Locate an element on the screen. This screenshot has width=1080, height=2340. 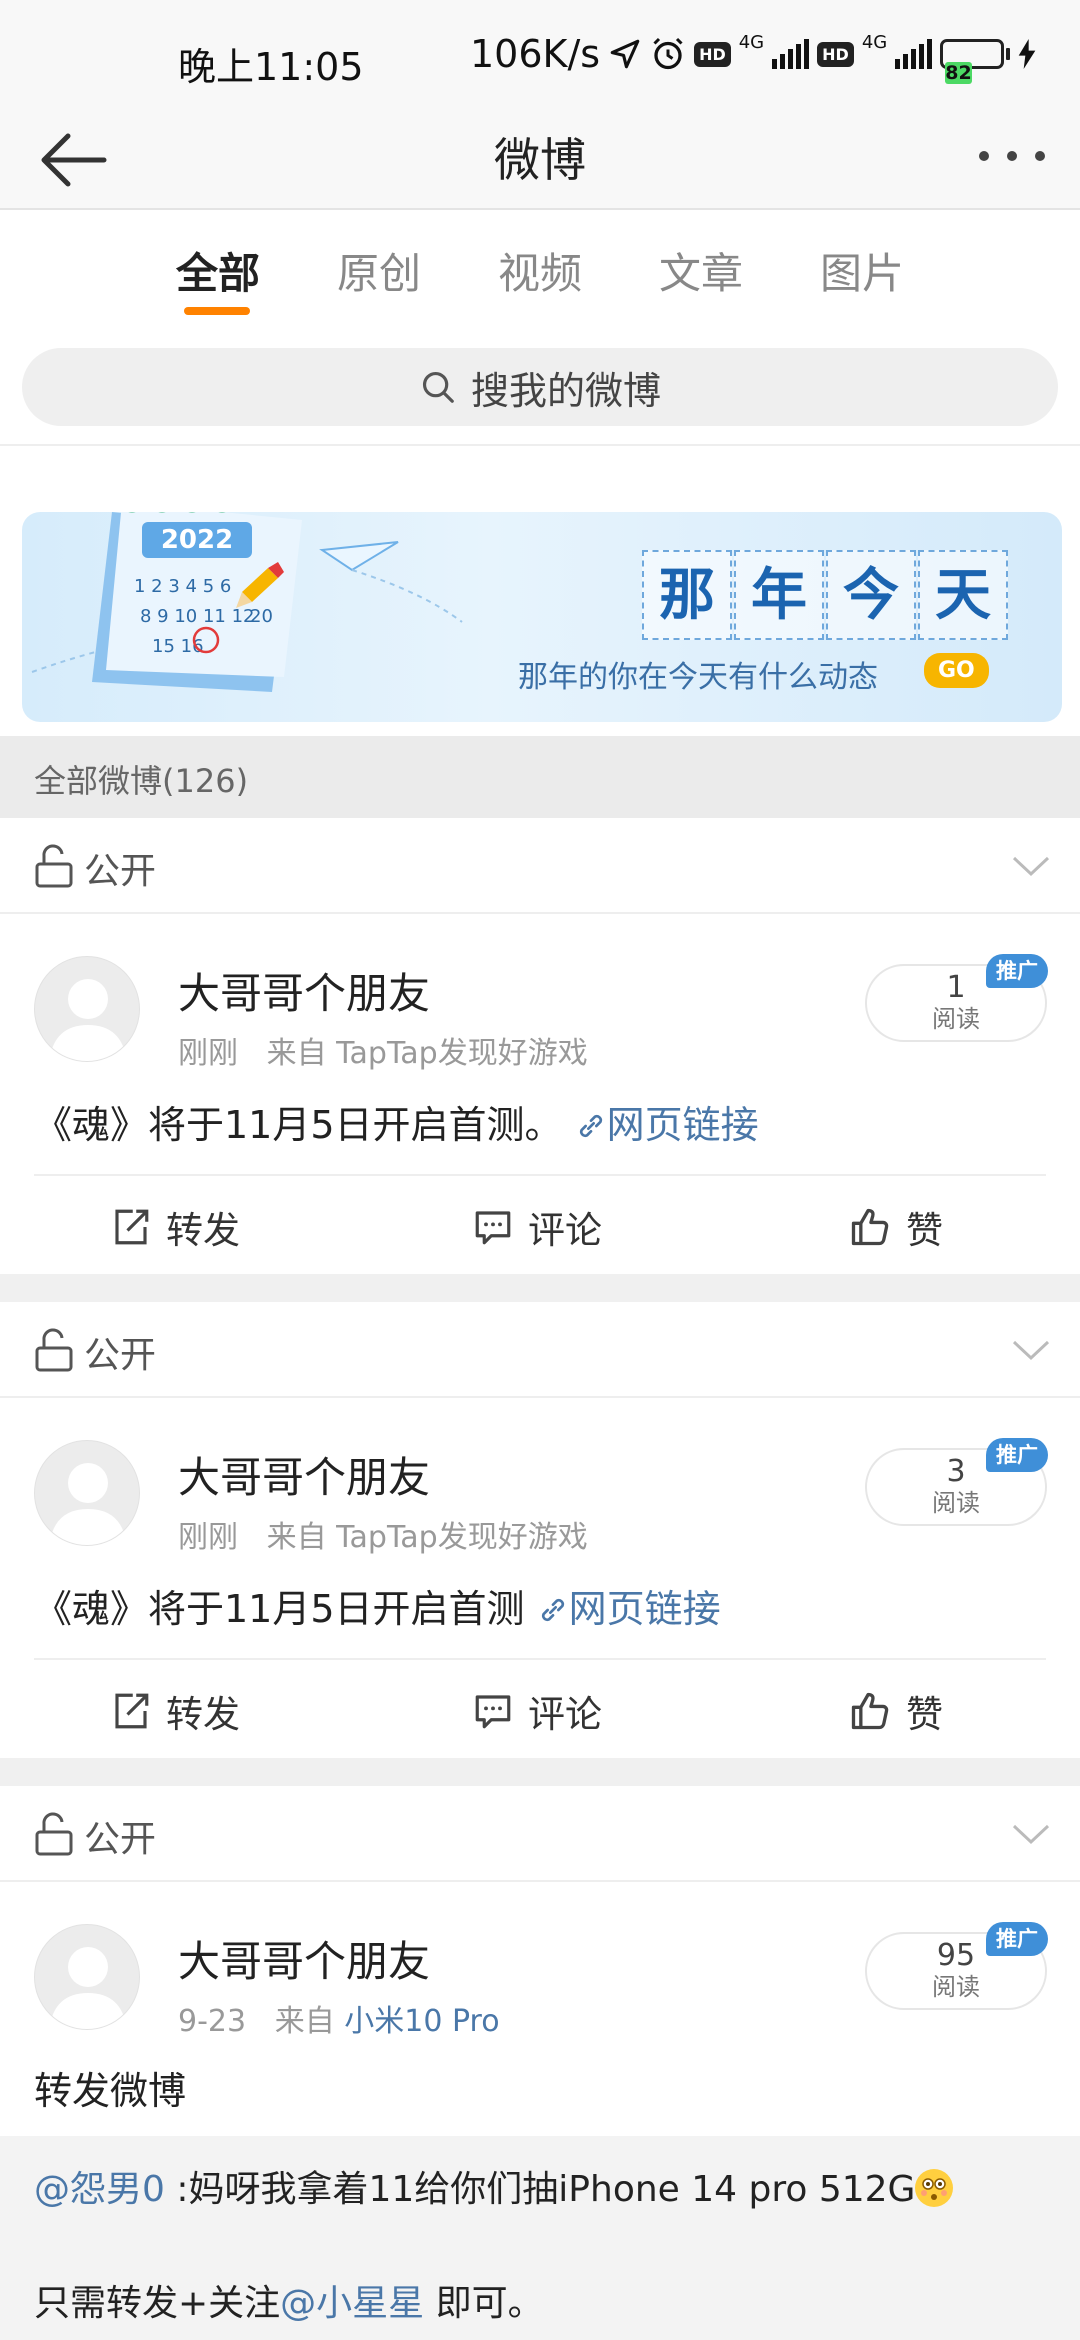
repost-text-2-suffix: 即可。 is located at coordinates (484, 2303).